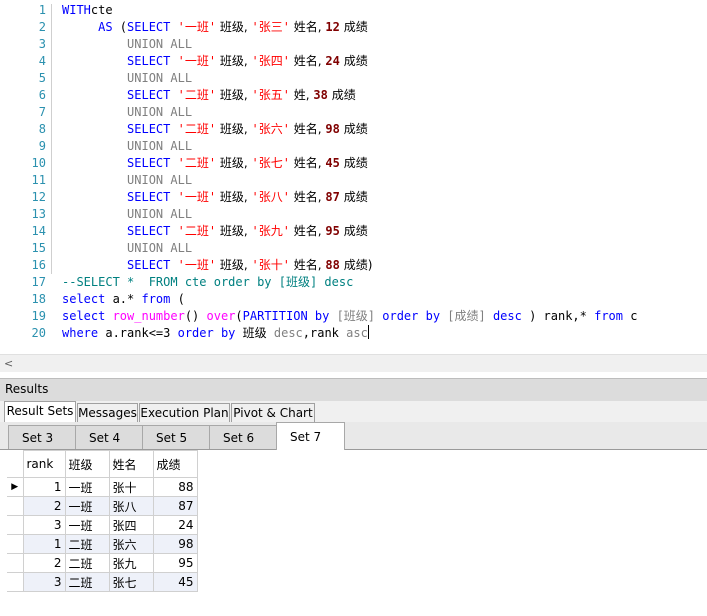 This screenshot has width=707, height=616. Describe the element at coordinates (270, 129) in the screenshot. I see `code-token: '张六'` at that location.